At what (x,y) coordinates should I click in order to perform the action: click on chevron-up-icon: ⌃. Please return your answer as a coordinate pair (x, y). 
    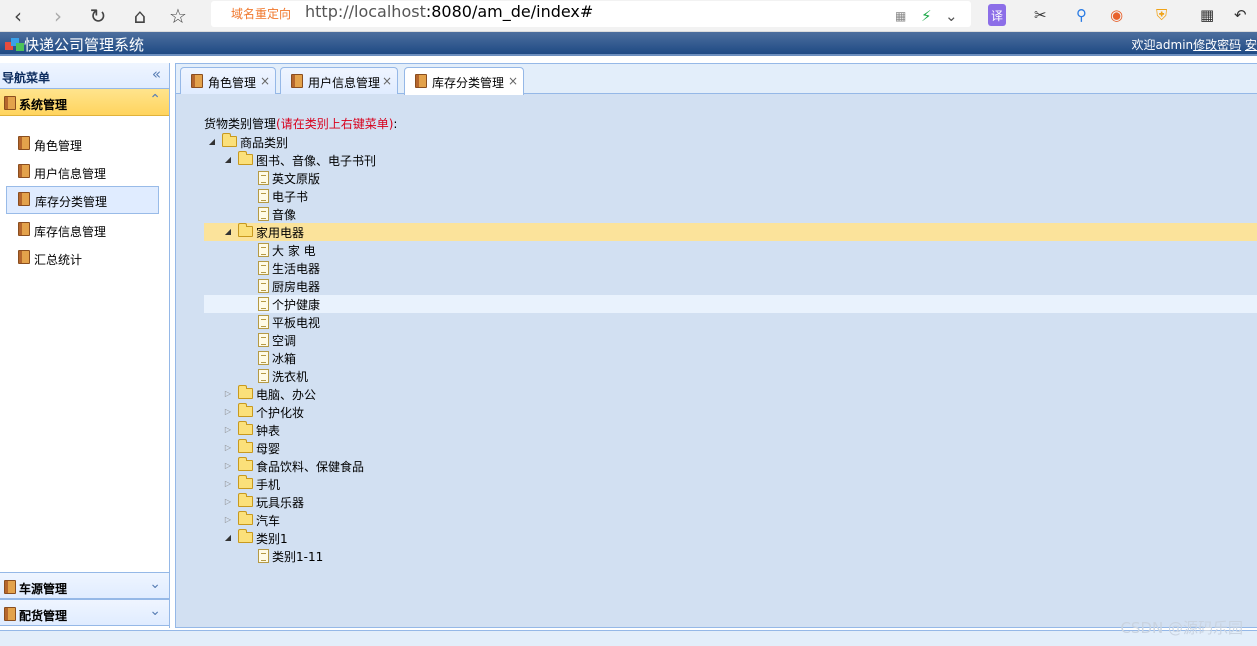
    Looking at the image, I should click on (155, 100).